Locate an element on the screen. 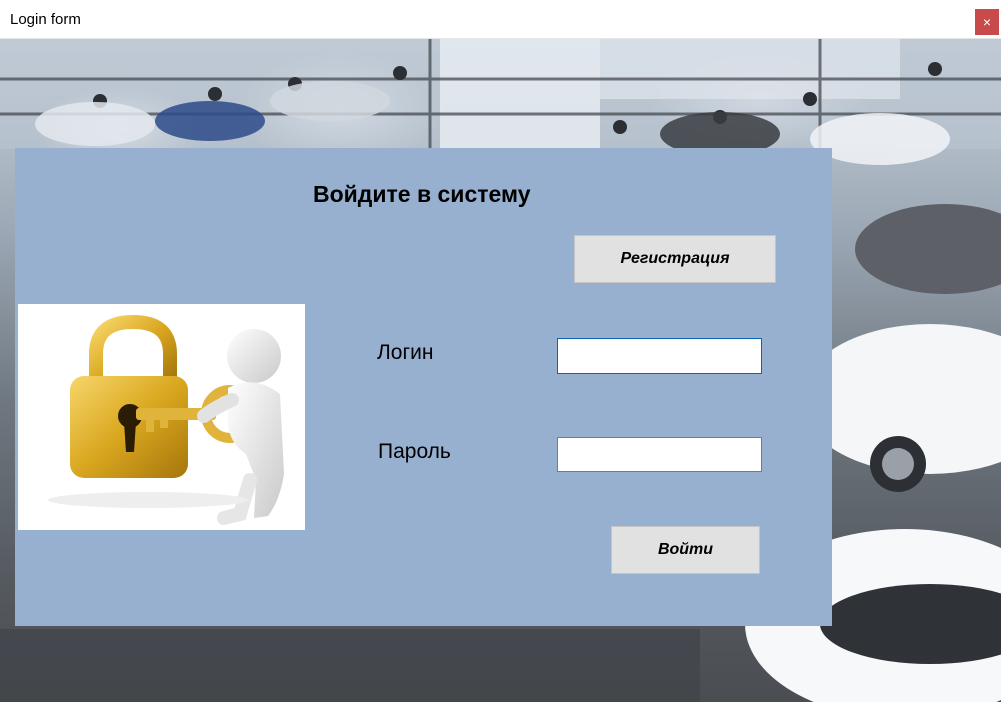  login-input is located at coordinates (659, 356).